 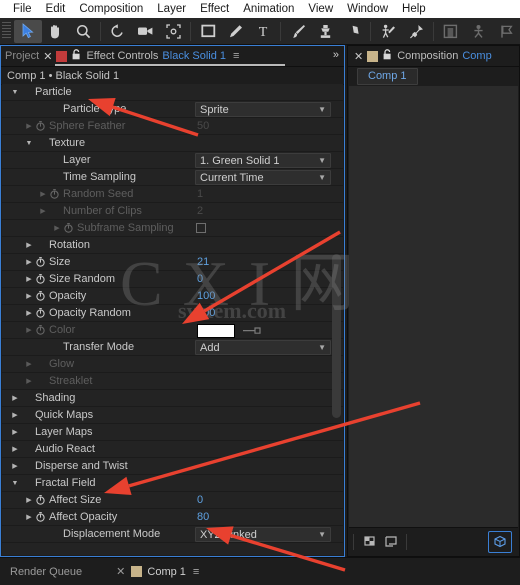 What do you see at coordinates (216, 331) in the screenshot?
I see `row-color-swatch` at bounding box center [216, 331].